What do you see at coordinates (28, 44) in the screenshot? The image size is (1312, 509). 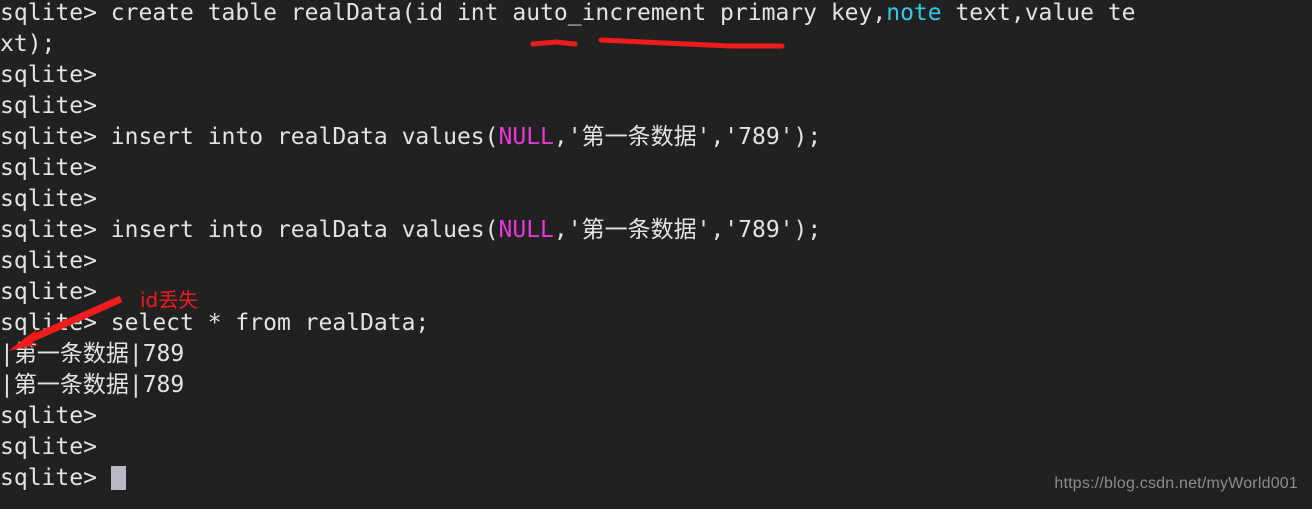 I see `terminal-text-run: xt);` at bounding box center [28, 44].